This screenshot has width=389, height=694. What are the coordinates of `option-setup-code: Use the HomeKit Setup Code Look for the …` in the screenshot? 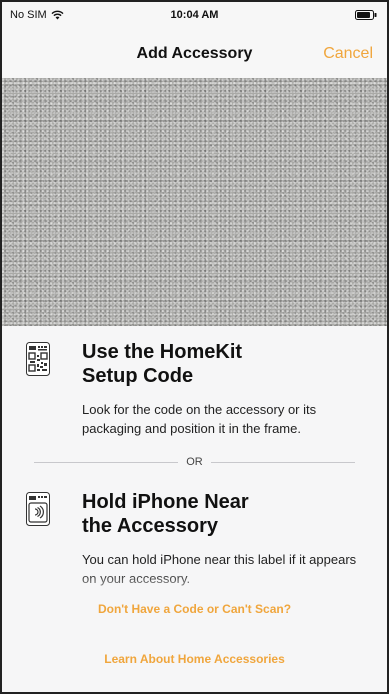 It's located at (197, 389).